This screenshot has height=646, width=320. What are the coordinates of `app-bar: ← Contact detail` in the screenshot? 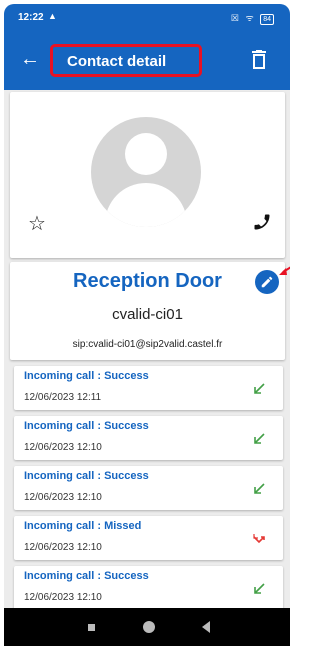 It's located at (147, 60).